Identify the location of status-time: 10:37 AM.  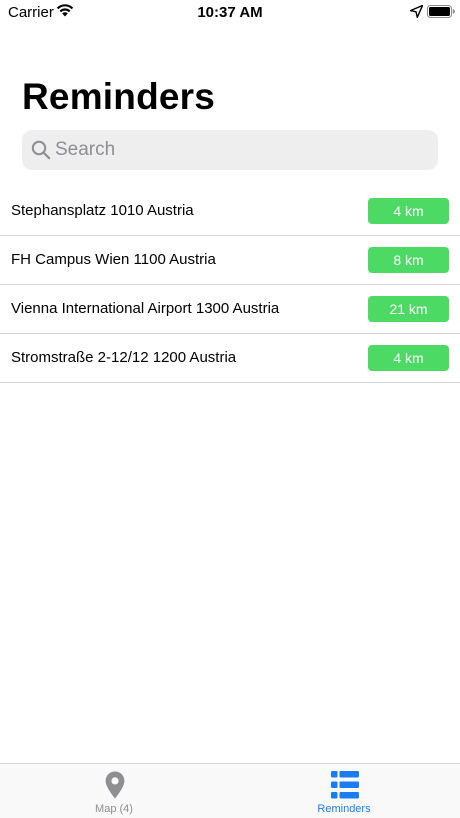
(230, 12).